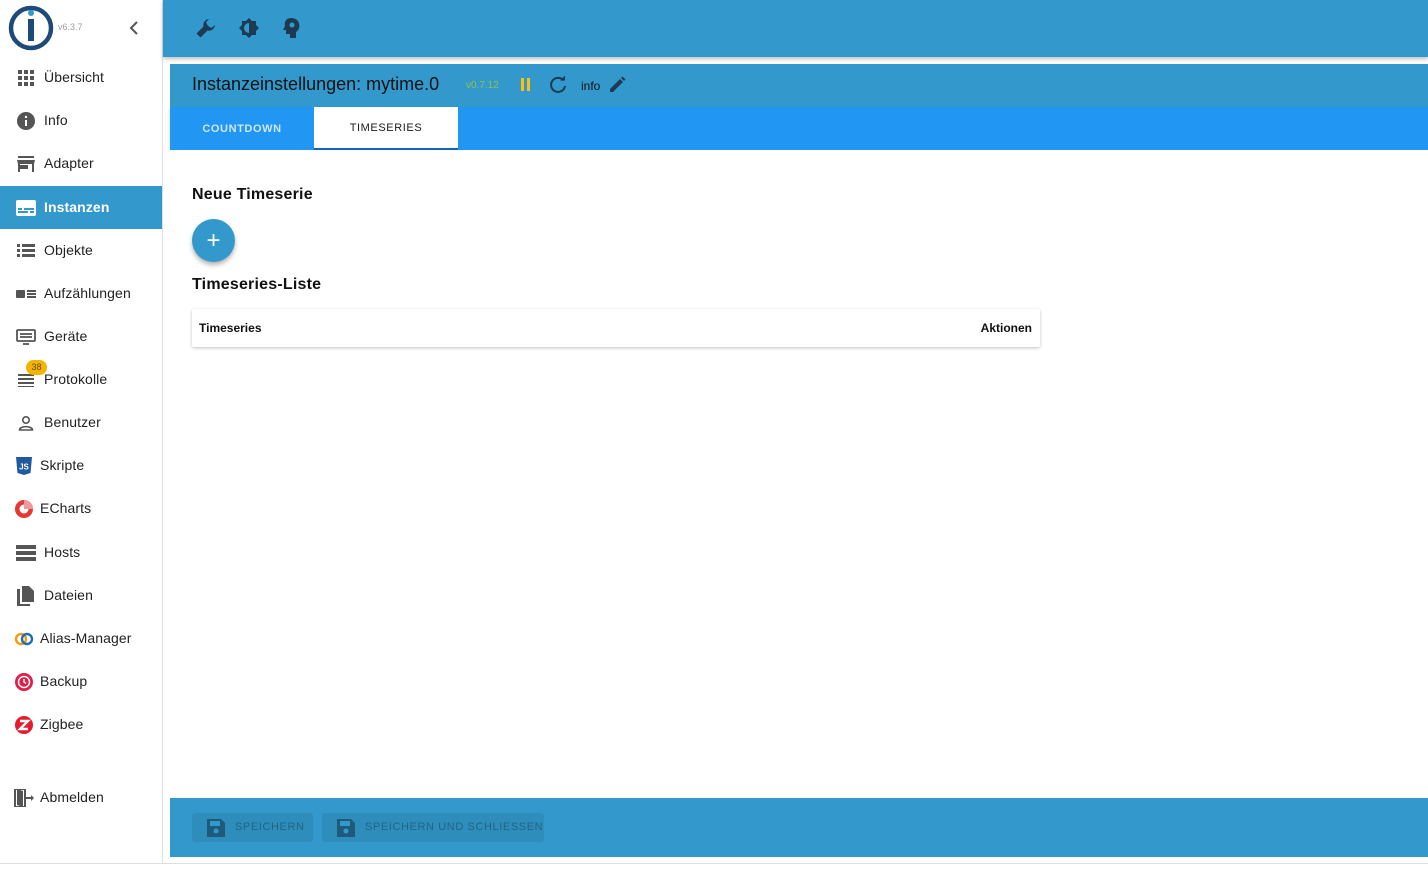 The image size is (1428, 873). I want to click on pause-bar-left, so click(522, 84).